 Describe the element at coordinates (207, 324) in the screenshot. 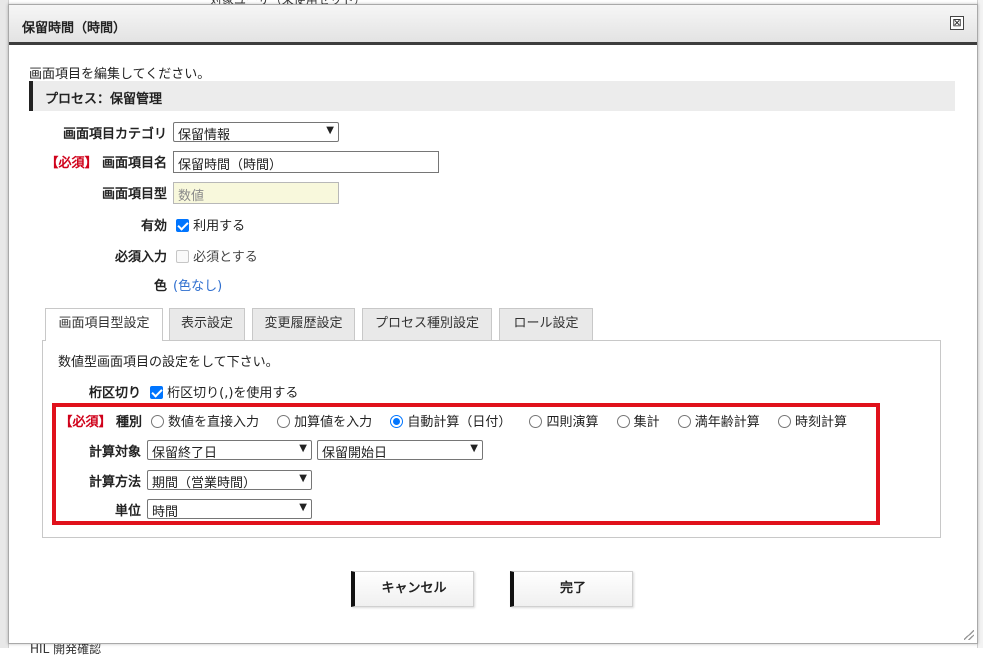

I see `tab-display-settings: 表示設定` at that location.